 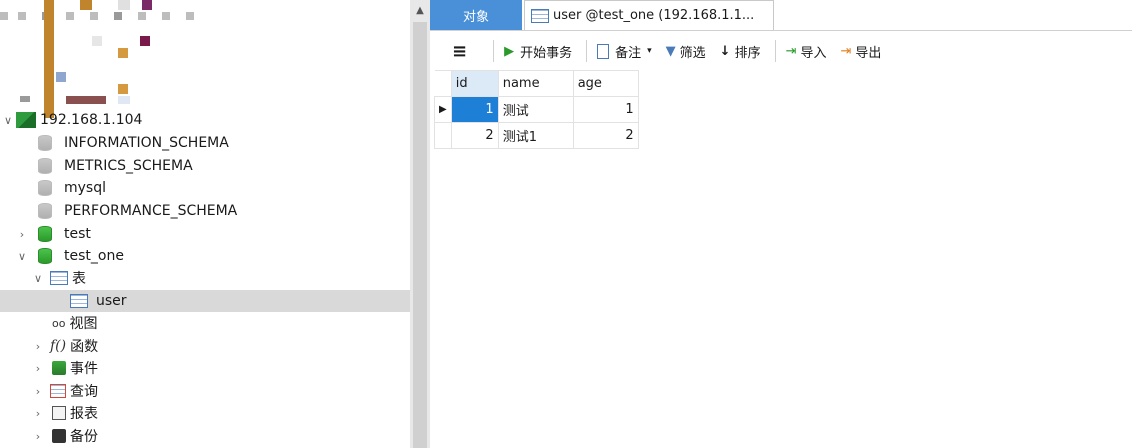 I want to click on scroll-up-arrow-icon: ▲, so click(x=420, y=10).